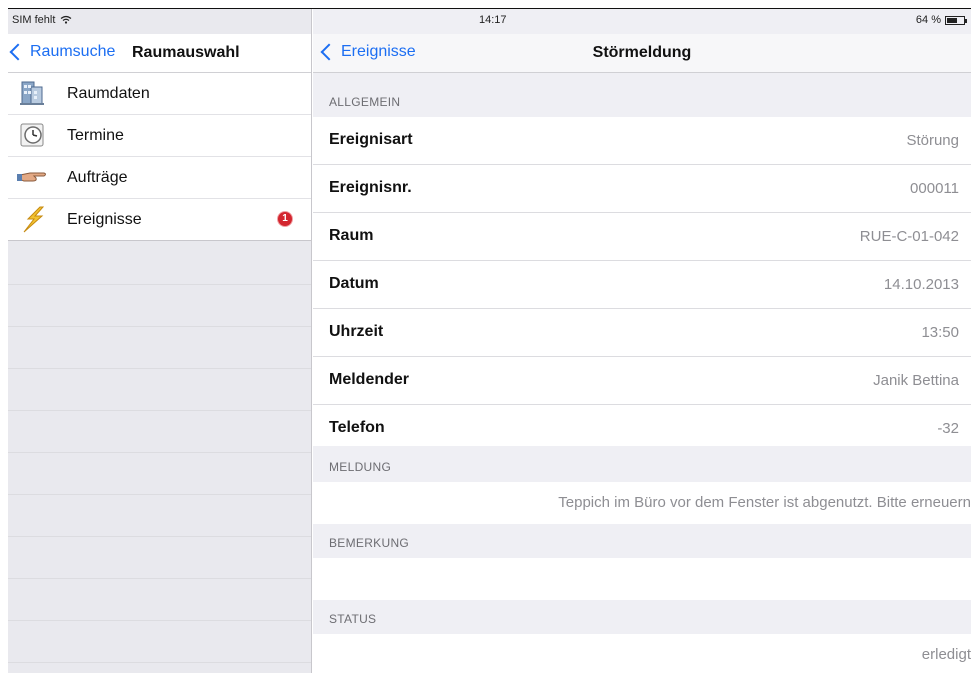 The width and height of the screenshot is (971, 673). What do you see at coordinates (642, 381) in the screenshot?
I see `field-row-meldender: Meldender Janik Bettina` at bounding box center [642, 381].